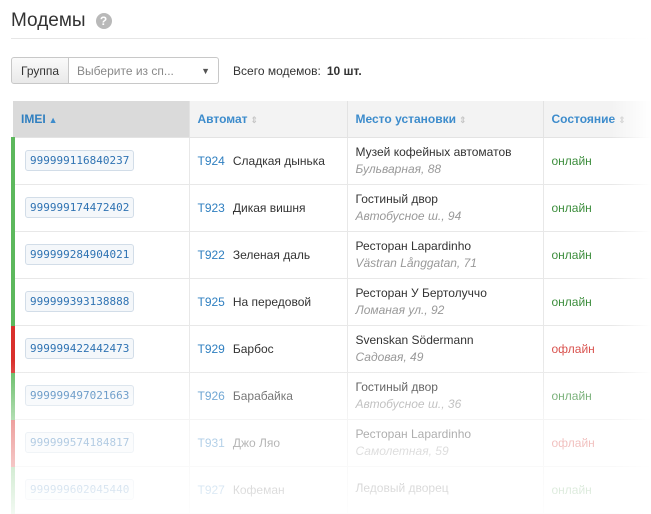 This screenshot has width=651, height=514. I want to click on imei-link: 999999497021663, so click(80, 395).